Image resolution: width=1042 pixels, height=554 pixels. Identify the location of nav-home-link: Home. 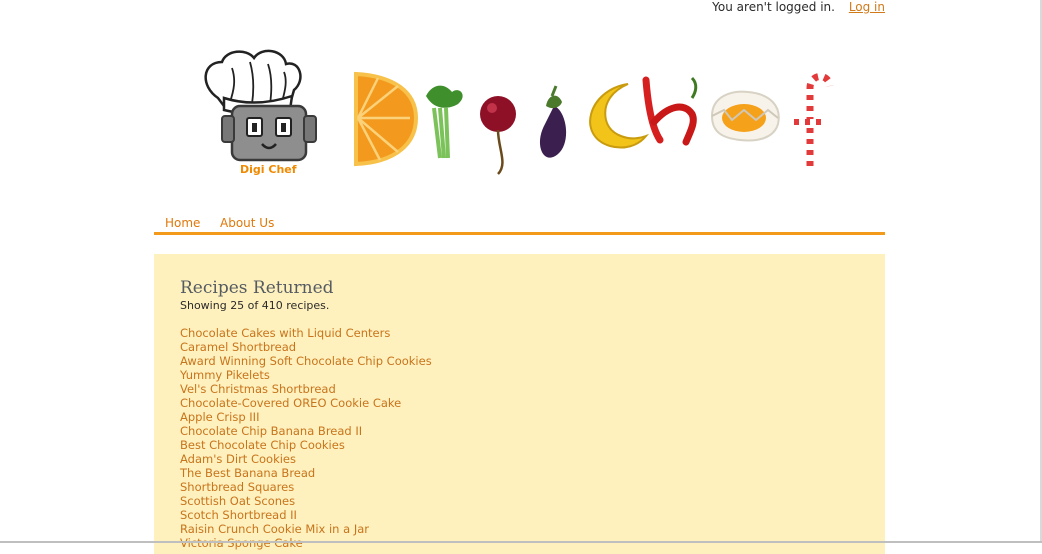
(182, 223).